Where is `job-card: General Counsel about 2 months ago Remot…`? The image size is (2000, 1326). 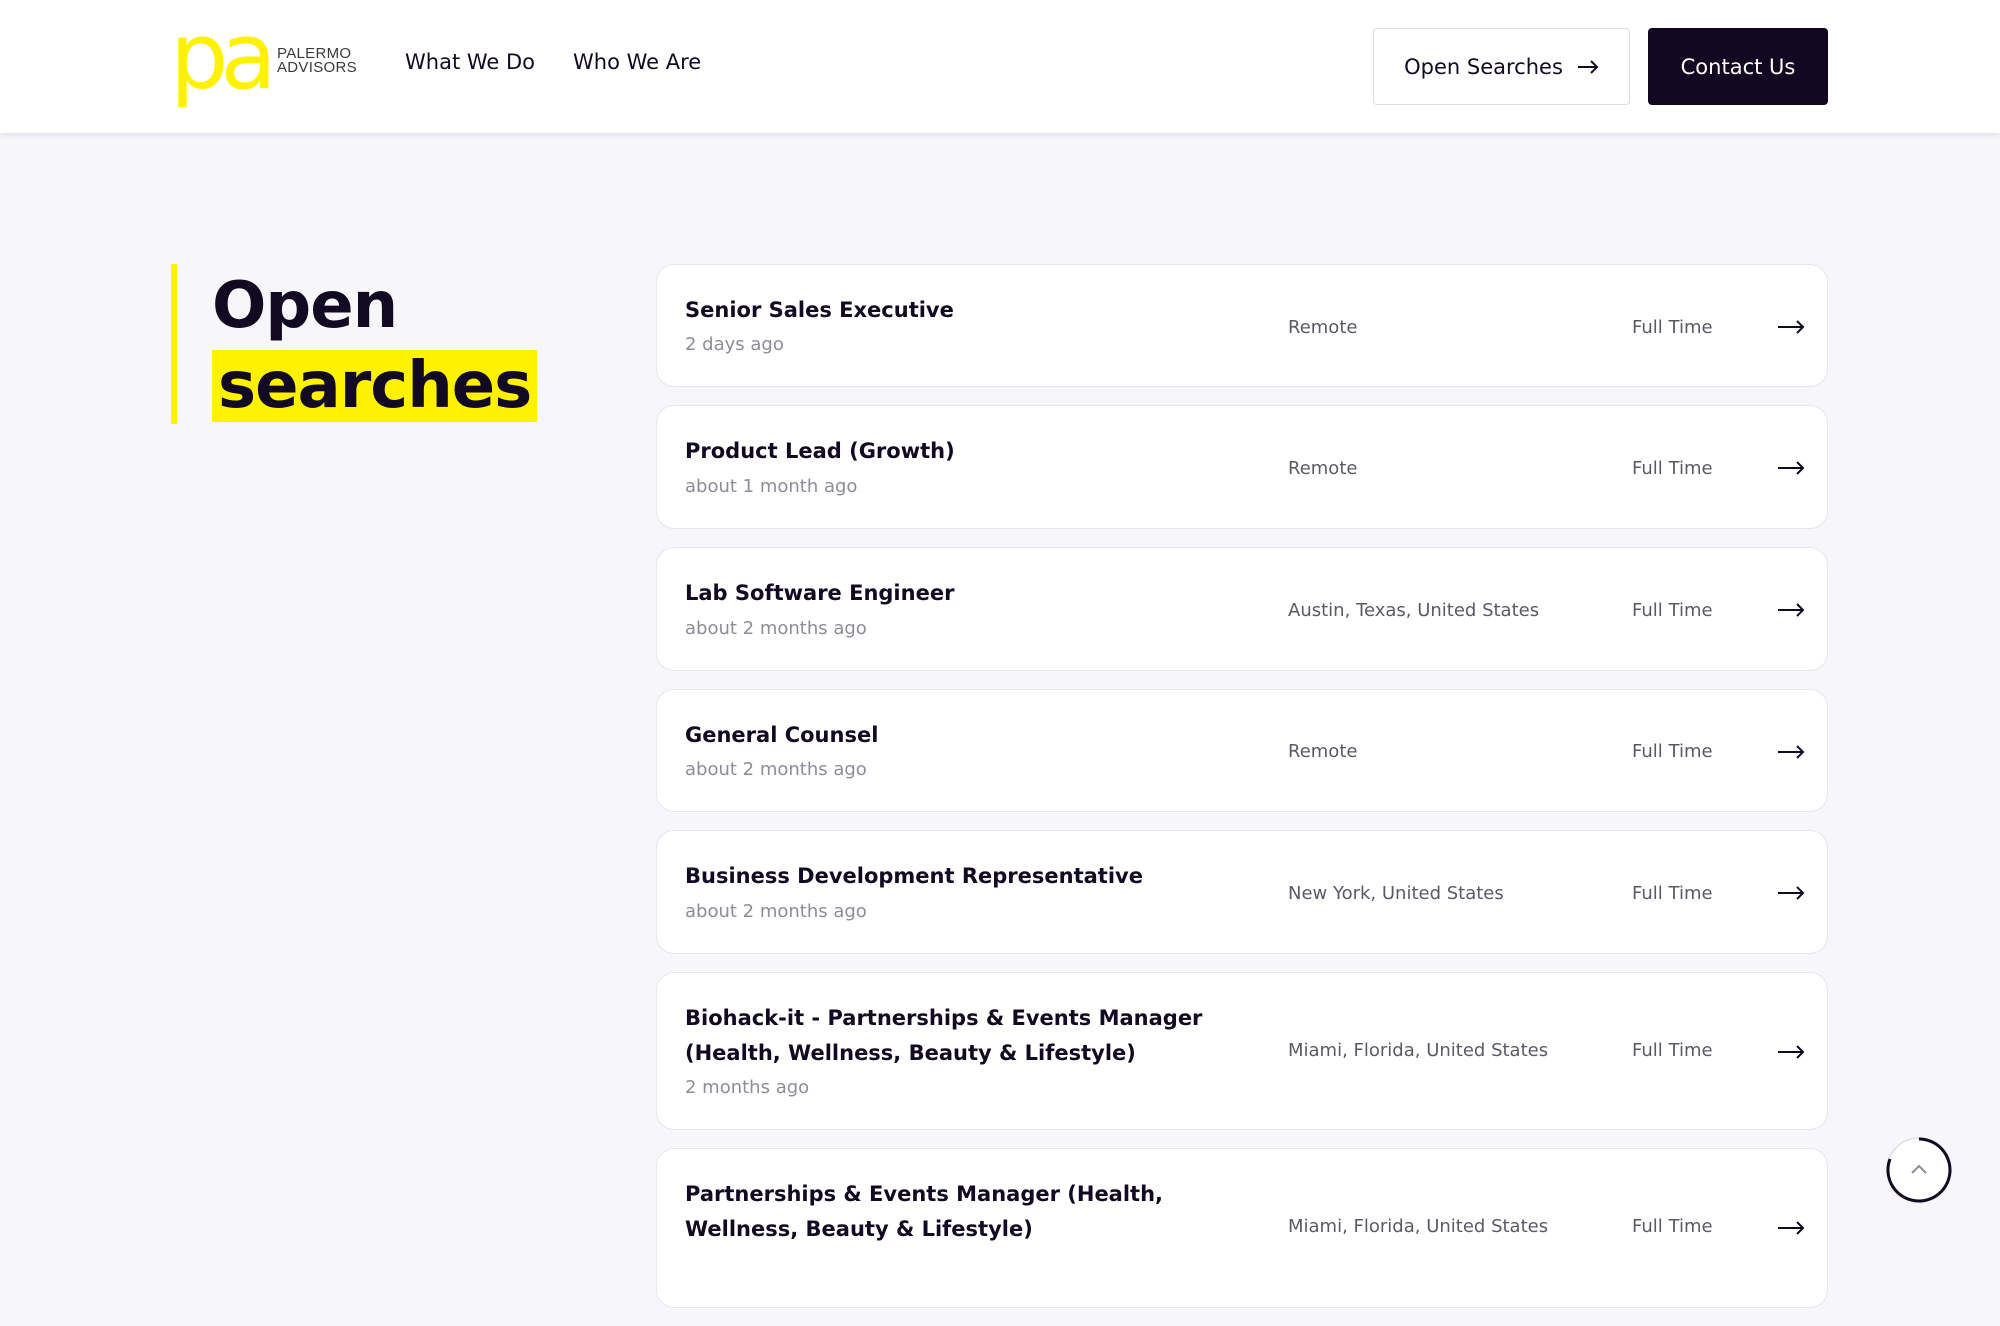 job-card: General Counsel about 2 months ago Remot… is located at coordinates (1242, 750).